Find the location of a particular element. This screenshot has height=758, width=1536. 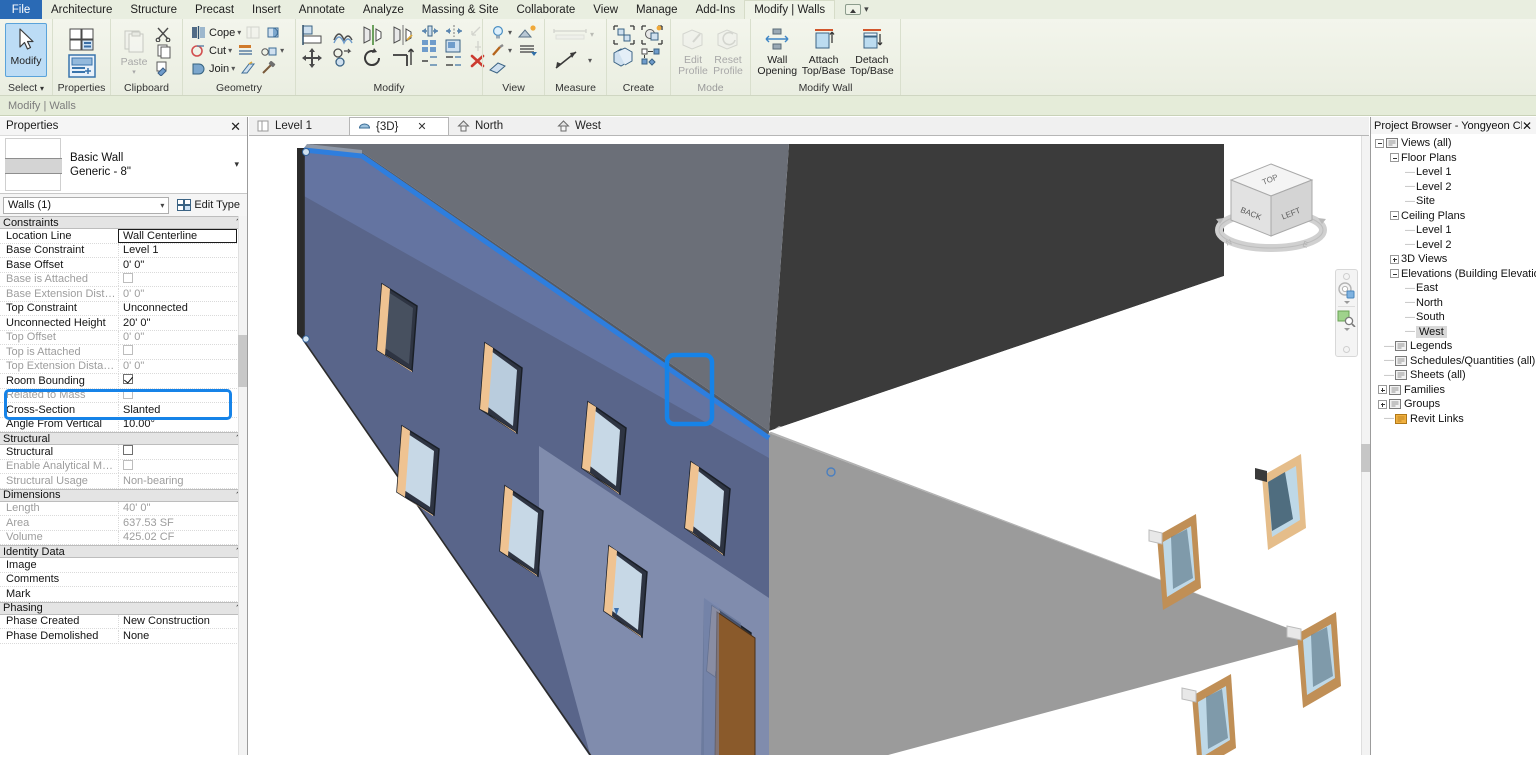

move-icon is located at coordinates (313, 58).